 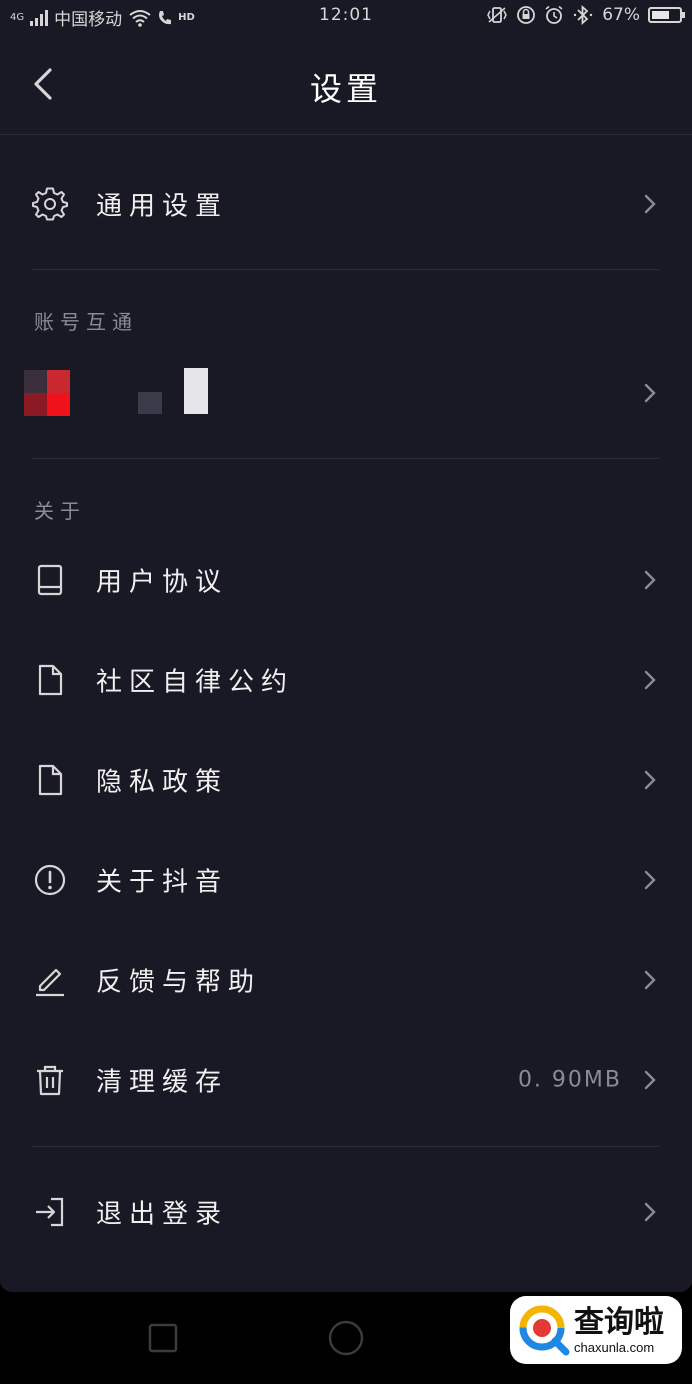 I want to click on logout-icon, so click(x=50, y=1212).